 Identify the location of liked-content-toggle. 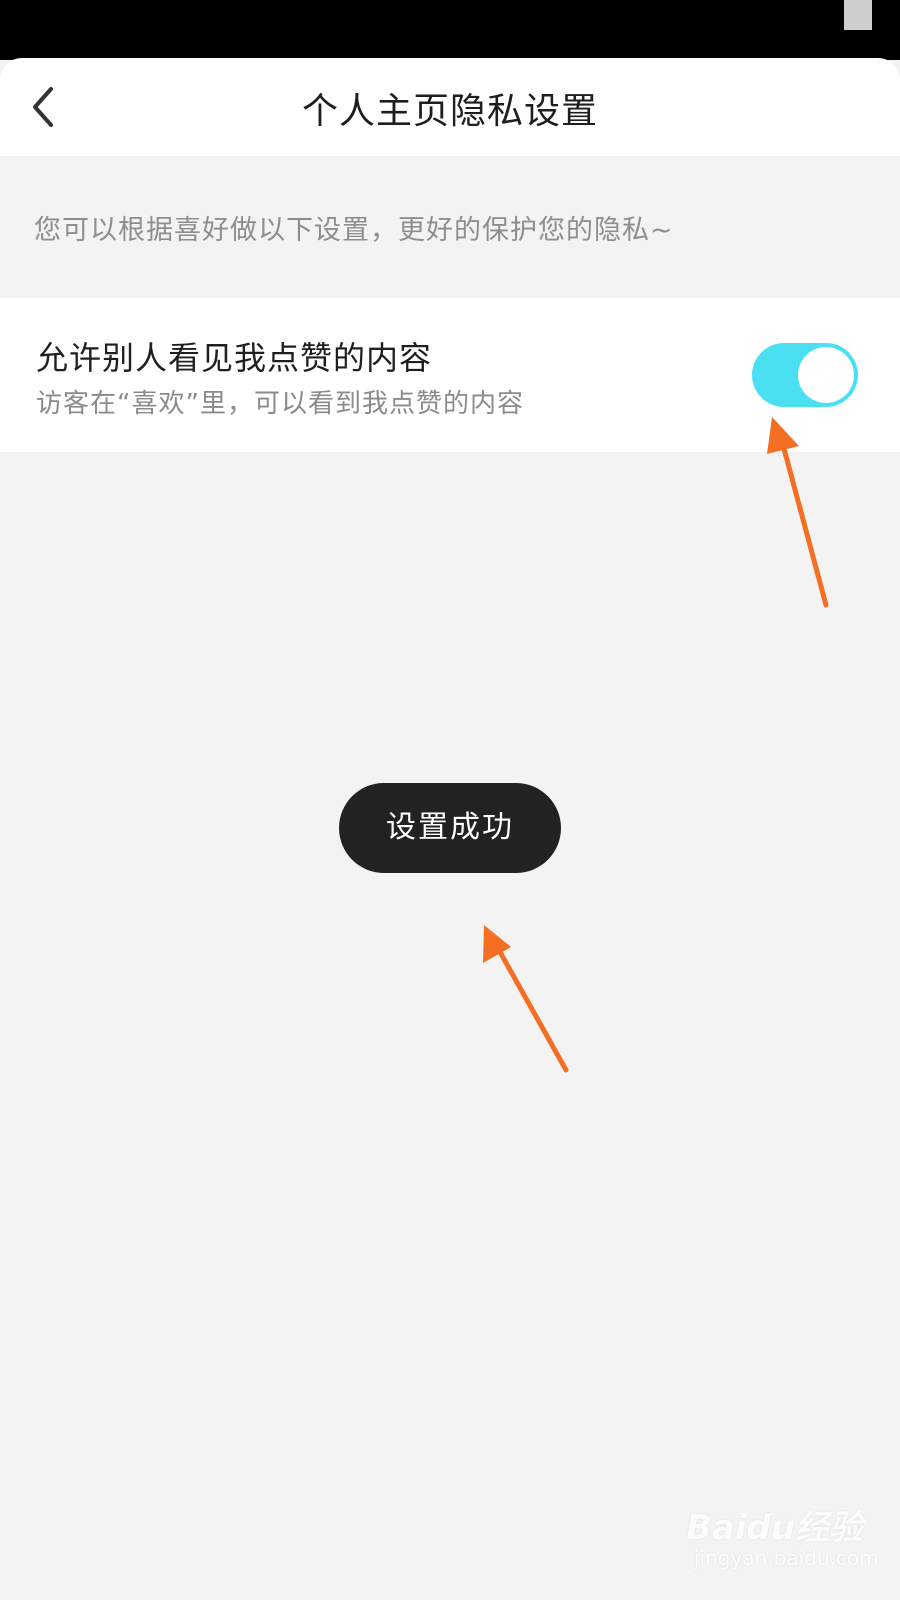
(805, 375).